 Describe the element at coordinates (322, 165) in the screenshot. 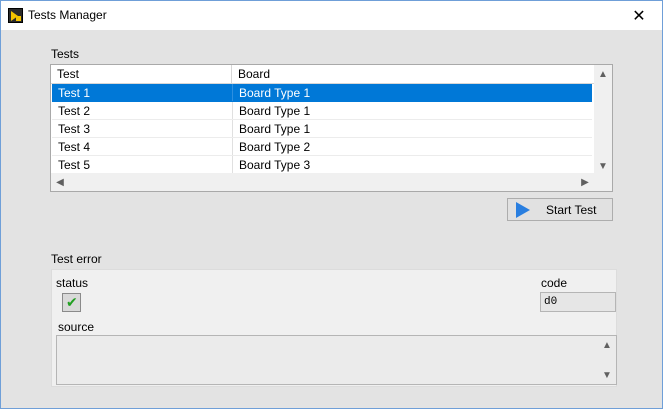

I see `table-row: Test 5 Board Type 3` at that location.